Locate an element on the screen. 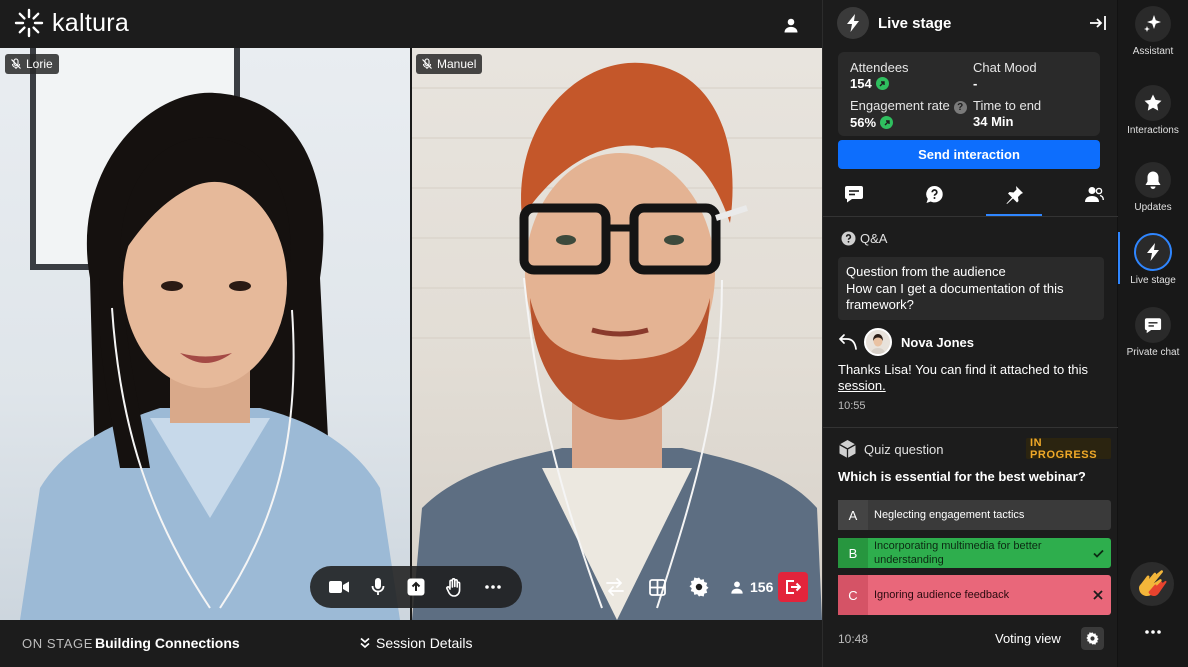 This screenshot has height=667, width=1188. option-letter: C is located at coordinates (853, 595).